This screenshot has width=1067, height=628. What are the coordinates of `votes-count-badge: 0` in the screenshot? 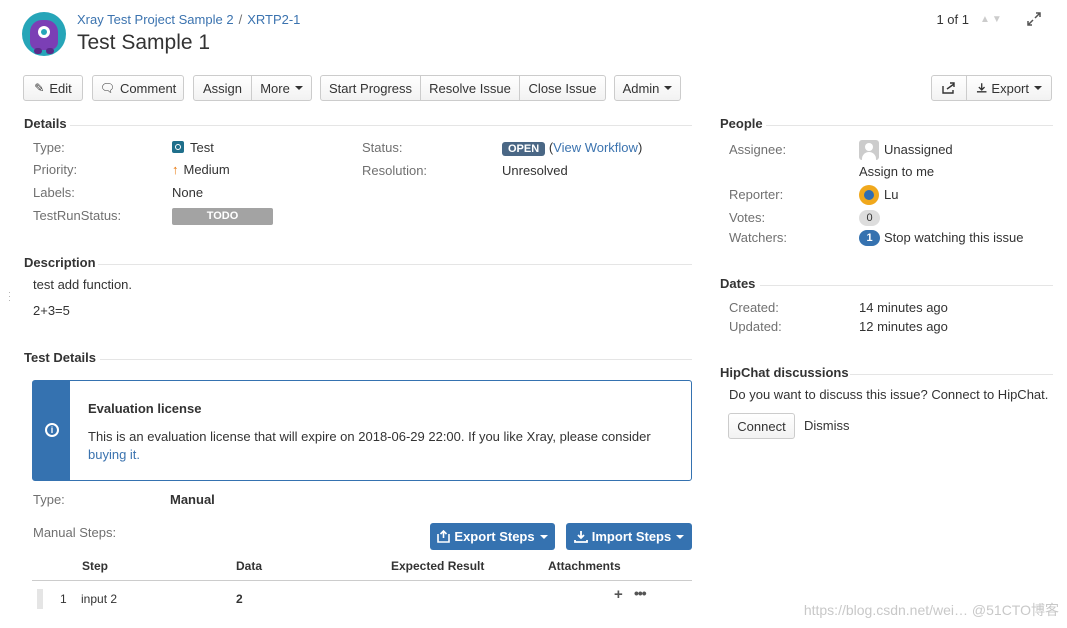 It's located at (869, 218).